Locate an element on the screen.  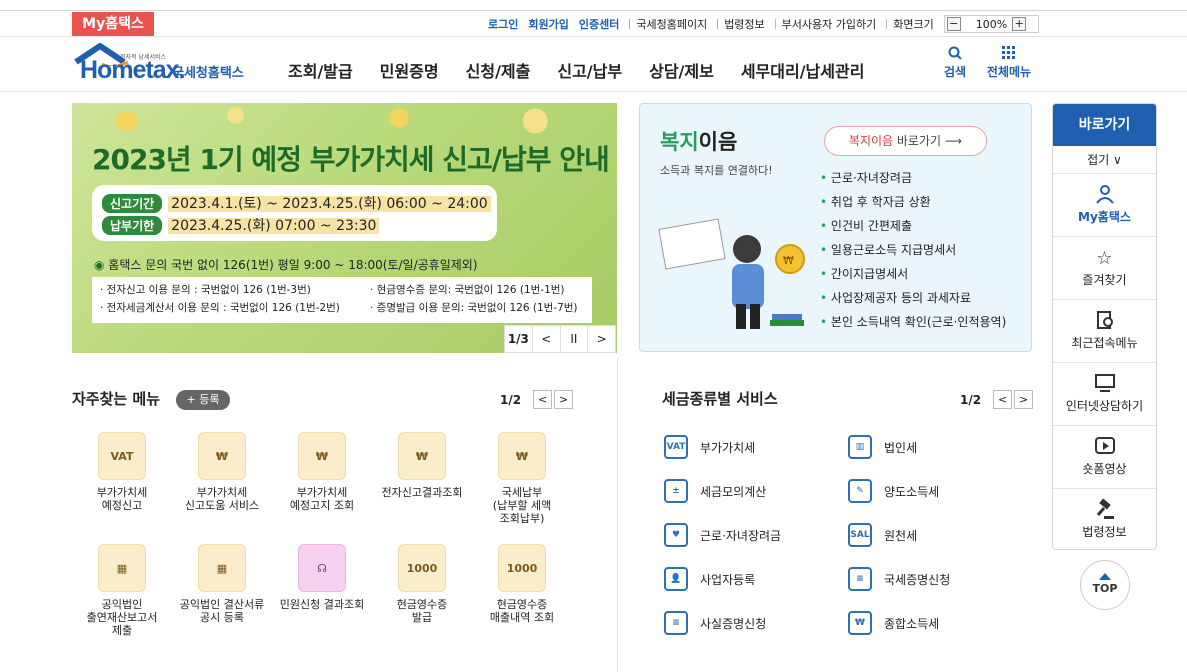
freq-item-efiling-result: ₩ 전자신고결과조회 is located at coordinates (422, 465).